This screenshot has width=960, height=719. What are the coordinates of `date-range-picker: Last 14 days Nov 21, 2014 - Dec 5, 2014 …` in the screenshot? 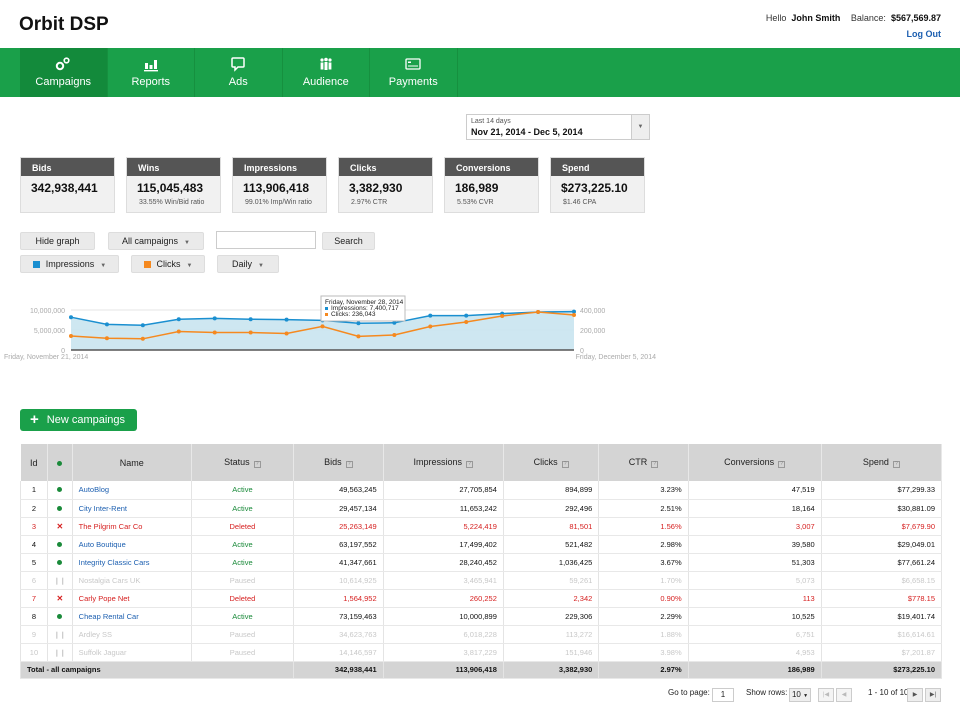 It's located at (558, 127).